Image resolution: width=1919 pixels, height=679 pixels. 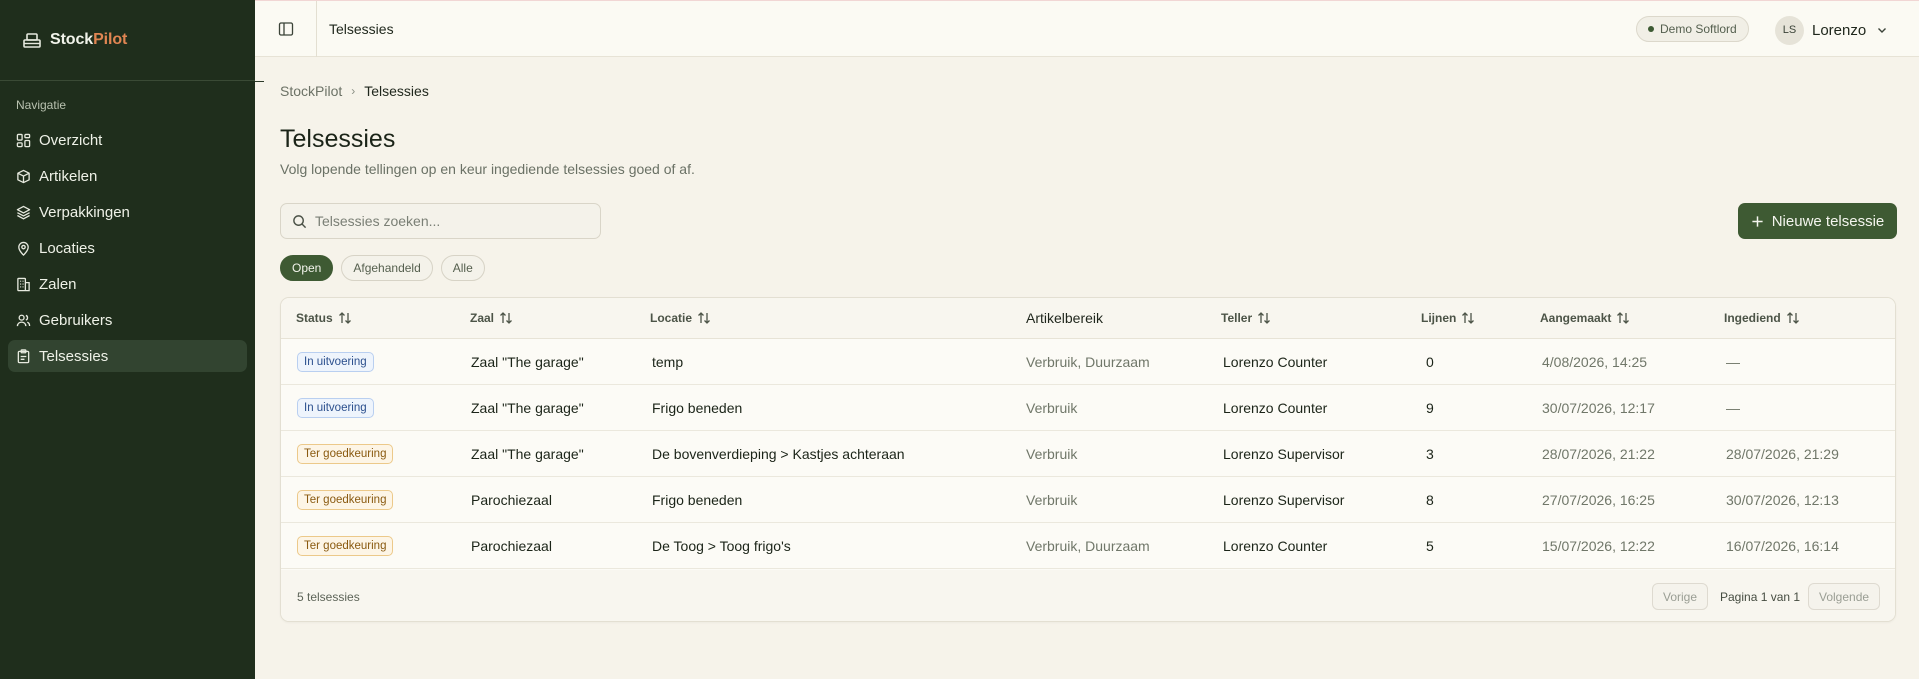 I want to click on cell-aangemaakt: 4/08/2026, 14:25, so click(x=1595, y=362).